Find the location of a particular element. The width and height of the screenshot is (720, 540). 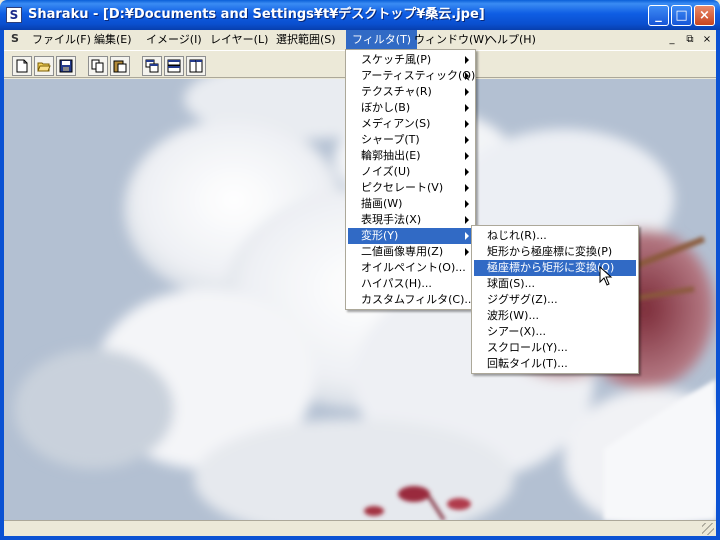

filter-menu-item-transform: 変形(Y) is located at coordinates (410, 236).